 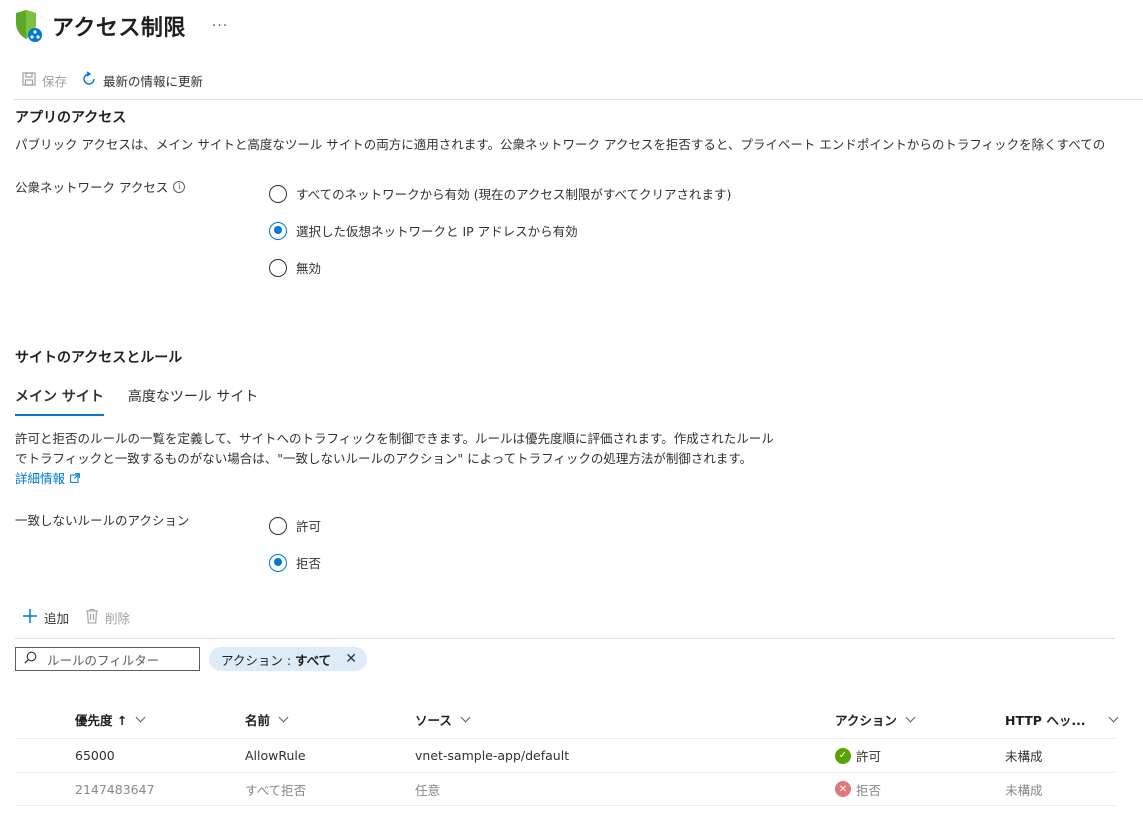 I want to click on search-icon, so click(x=30, y=659).